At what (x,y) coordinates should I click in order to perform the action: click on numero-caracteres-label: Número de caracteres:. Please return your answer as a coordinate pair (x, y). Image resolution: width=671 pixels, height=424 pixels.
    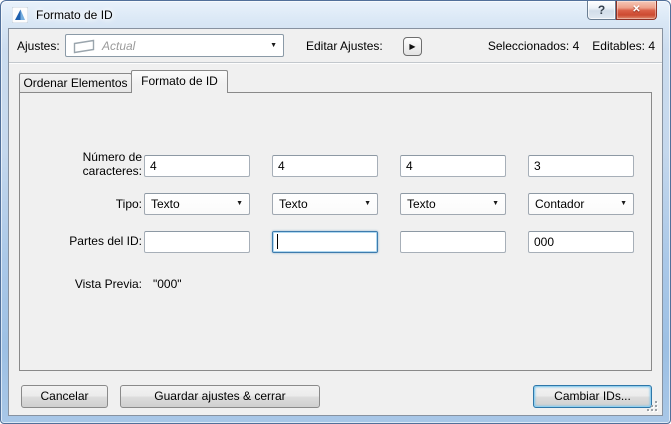
    Looking at the image, I should click on (112, 164).